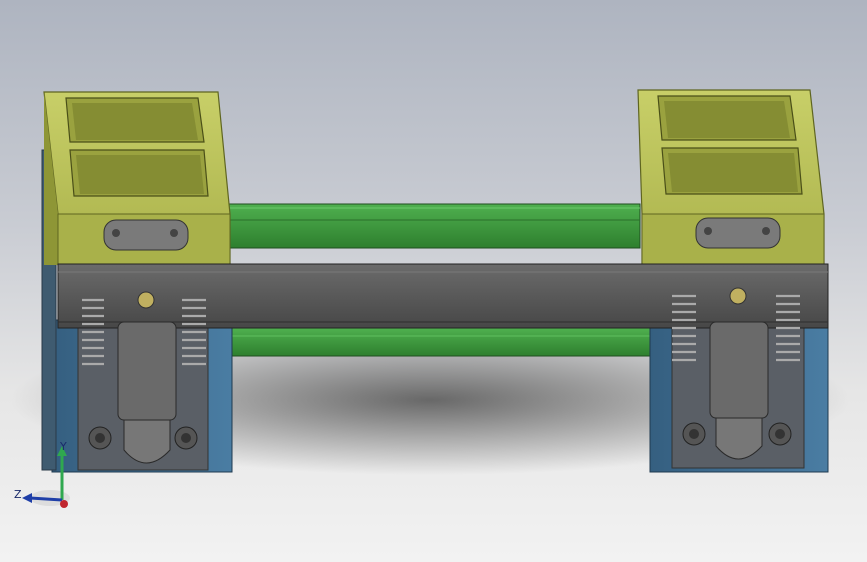 This screenshot has height=562, width=867. What do you see at coordinates (18, 494) in the screenshot?
I see `triad-z-label: Z` at bounding box center [18, 494].